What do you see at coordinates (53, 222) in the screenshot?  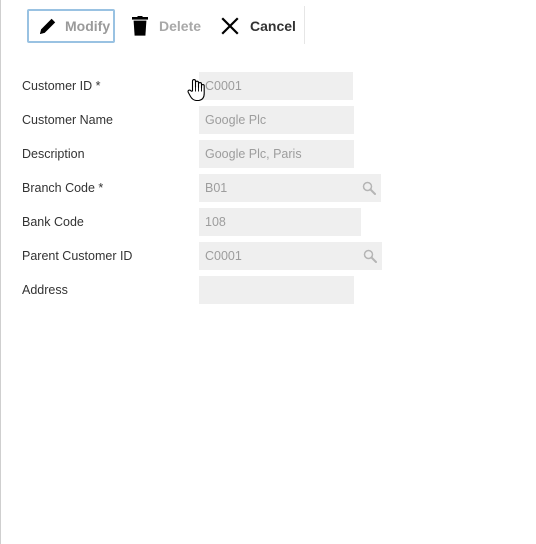 I see `bank-code-label: Bank Code` at bounding box center [53, 222].